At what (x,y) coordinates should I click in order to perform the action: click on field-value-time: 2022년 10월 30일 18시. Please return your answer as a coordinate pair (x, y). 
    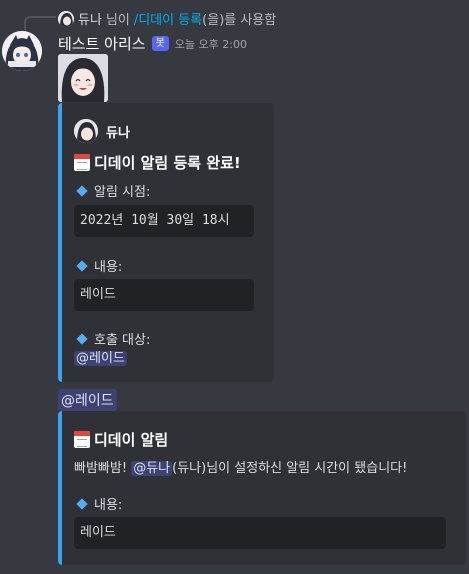
    Looking at the image, I should click on (164, 221).